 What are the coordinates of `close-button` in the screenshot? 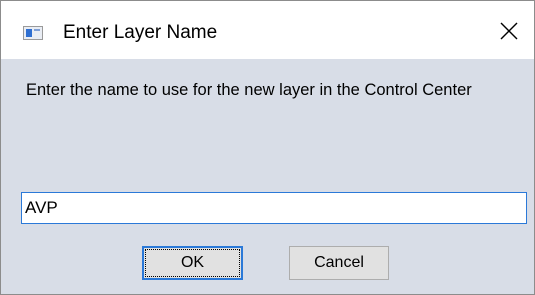 It's located at (509, 31).